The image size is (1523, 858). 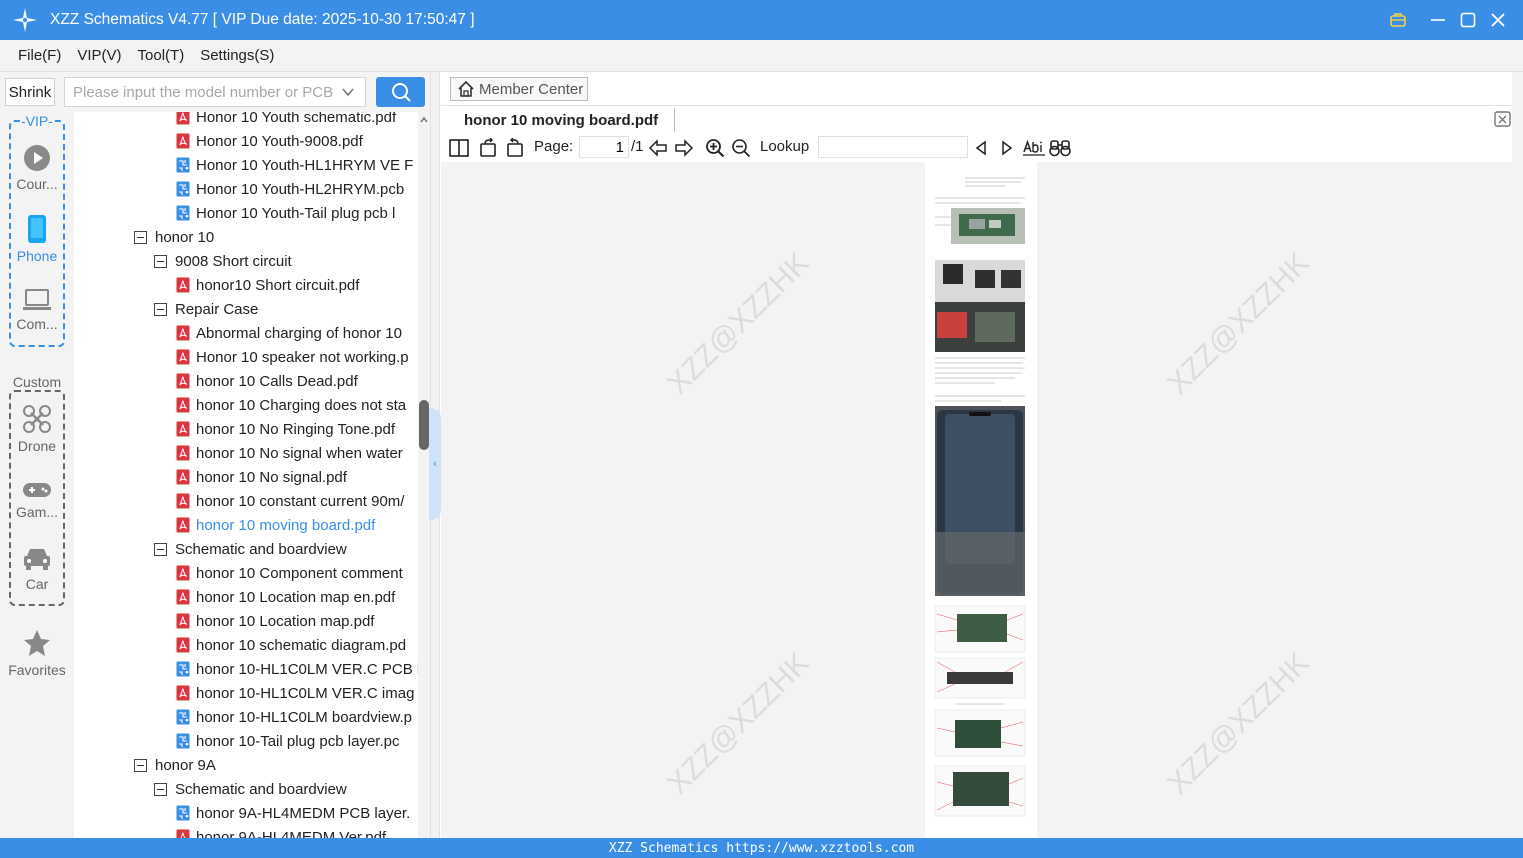 What do you see at coordinates (183, 189) in the screenshot?
I see `pcb-file-icon` at bounding box center [183, 189].